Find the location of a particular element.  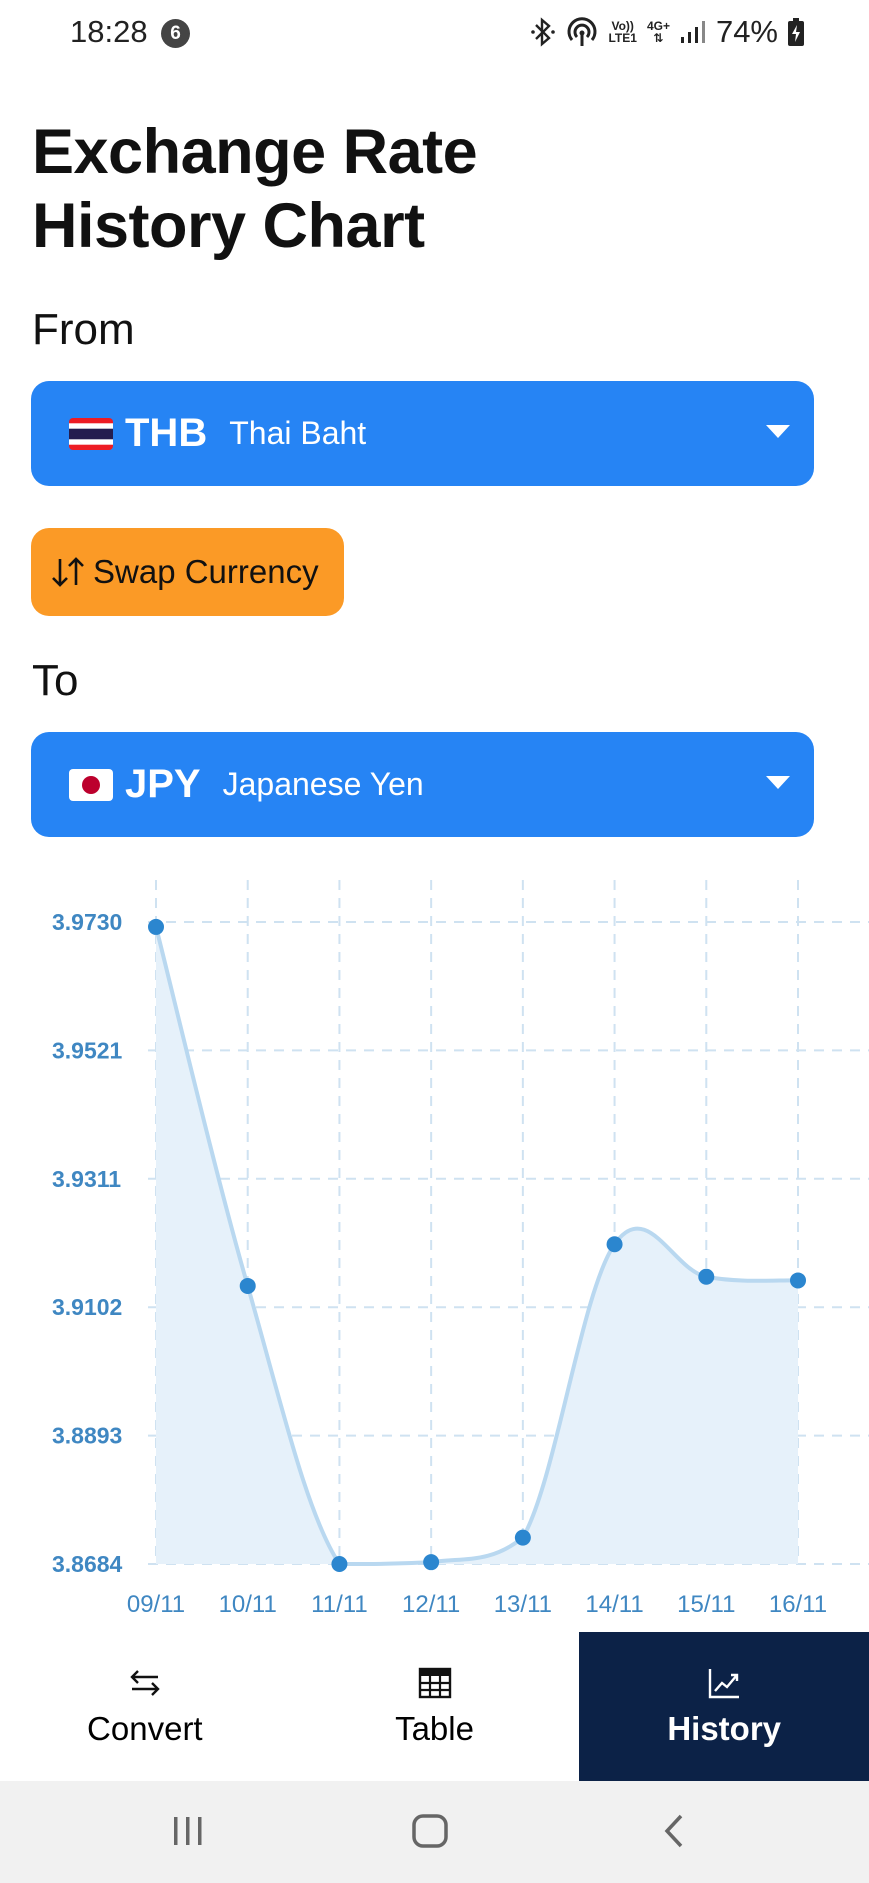

notification-badge: 6 is located at coordinates (175, 33).